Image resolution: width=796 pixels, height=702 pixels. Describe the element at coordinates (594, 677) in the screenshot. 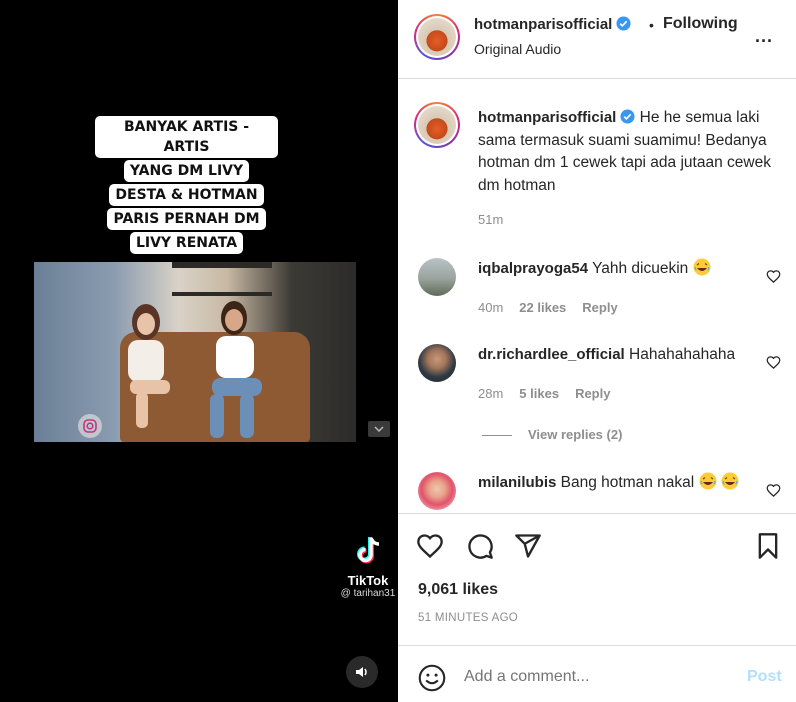

I see `comment-input` at that location.